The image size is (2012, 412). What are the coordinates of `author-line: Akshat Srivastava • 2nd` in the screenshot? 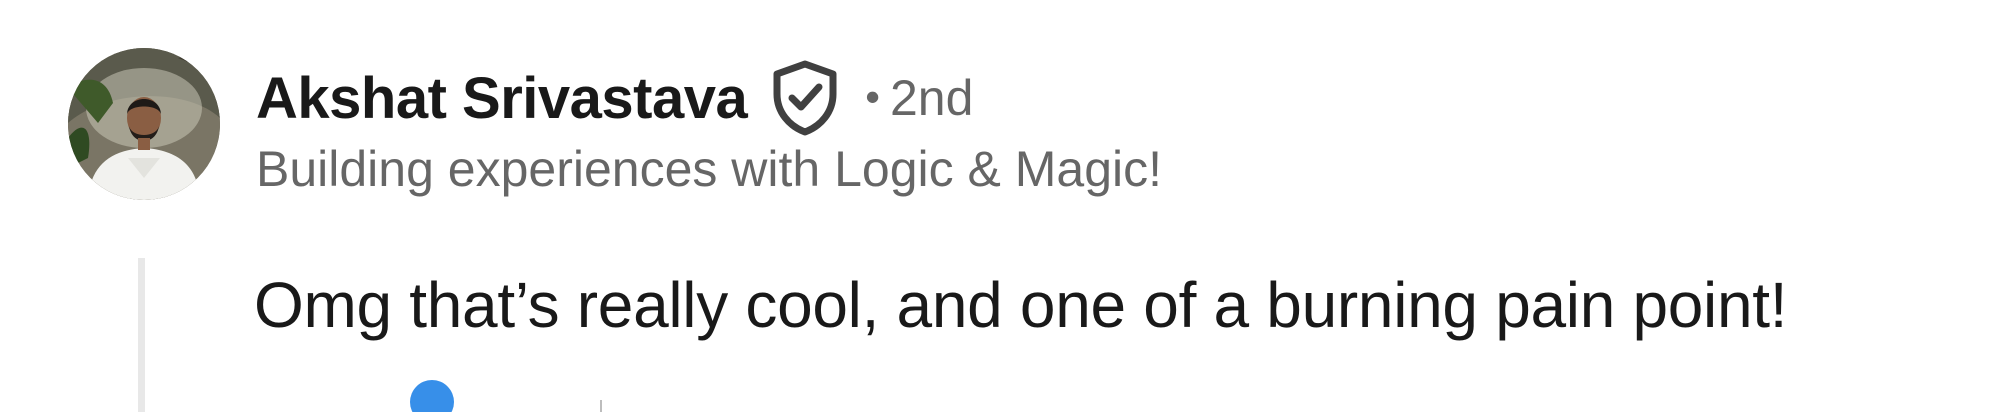 It's located at (614, 98).